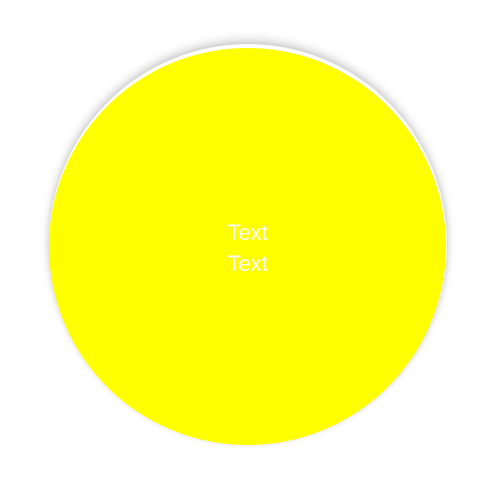  What do you see at coordinates (247, 263) in the screenshot?
I see `circle-text-line-2: Text` at bounding box center [247, 263].